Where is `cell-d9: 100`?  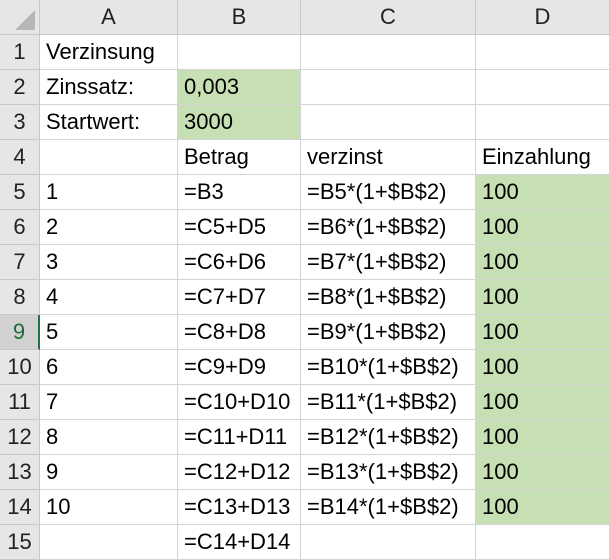
cell-d9: 100 is located at coordinates (543, 332).